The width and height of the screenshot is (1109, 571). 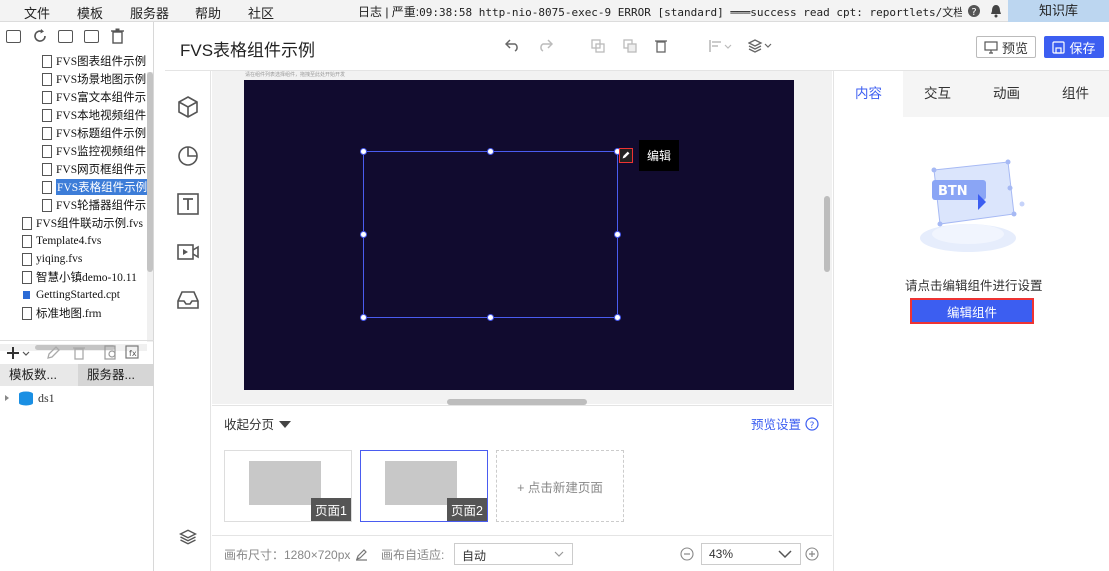 I want to click on tree-item: FVS图表组件示例, so click(x=94, y=61).